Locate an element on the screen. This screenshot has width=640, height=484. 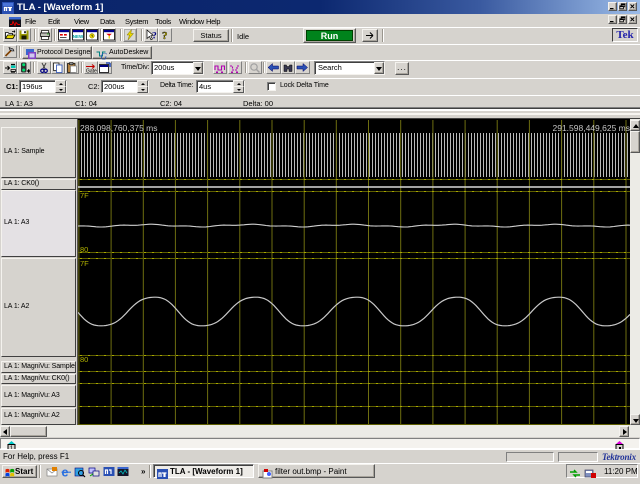
svg-text: 288.098,760,375 ms is located at coordinates (119, 128).